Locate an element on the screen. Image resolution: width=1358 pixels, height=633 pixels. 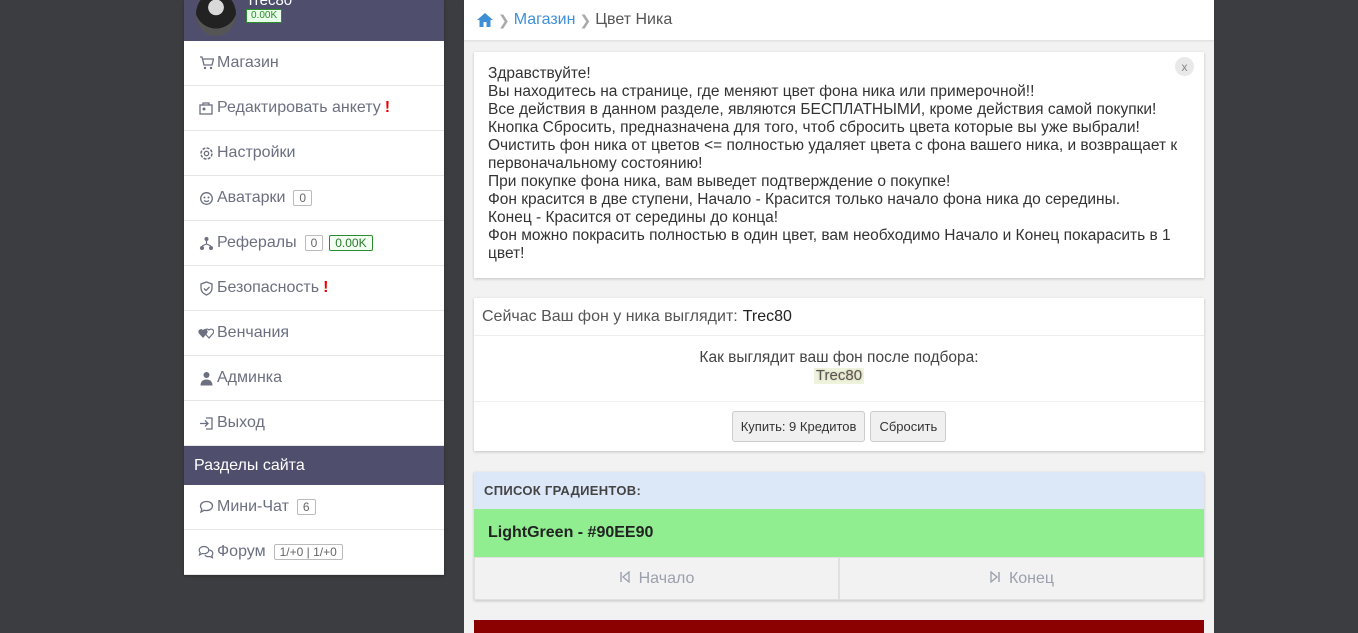
admin-user-icon is located at coordinates (206, 378).